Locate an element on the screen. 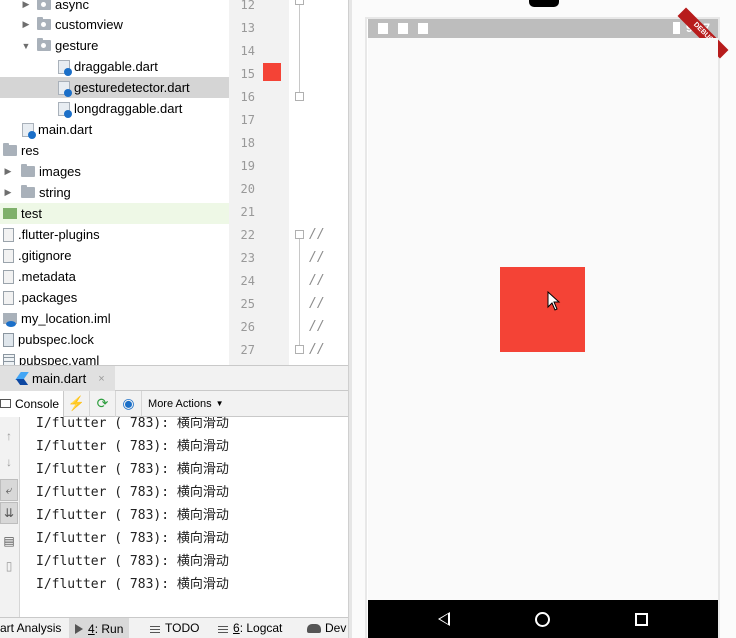  tab-main-dart: main.dart × is located at coordinates (57, 378).